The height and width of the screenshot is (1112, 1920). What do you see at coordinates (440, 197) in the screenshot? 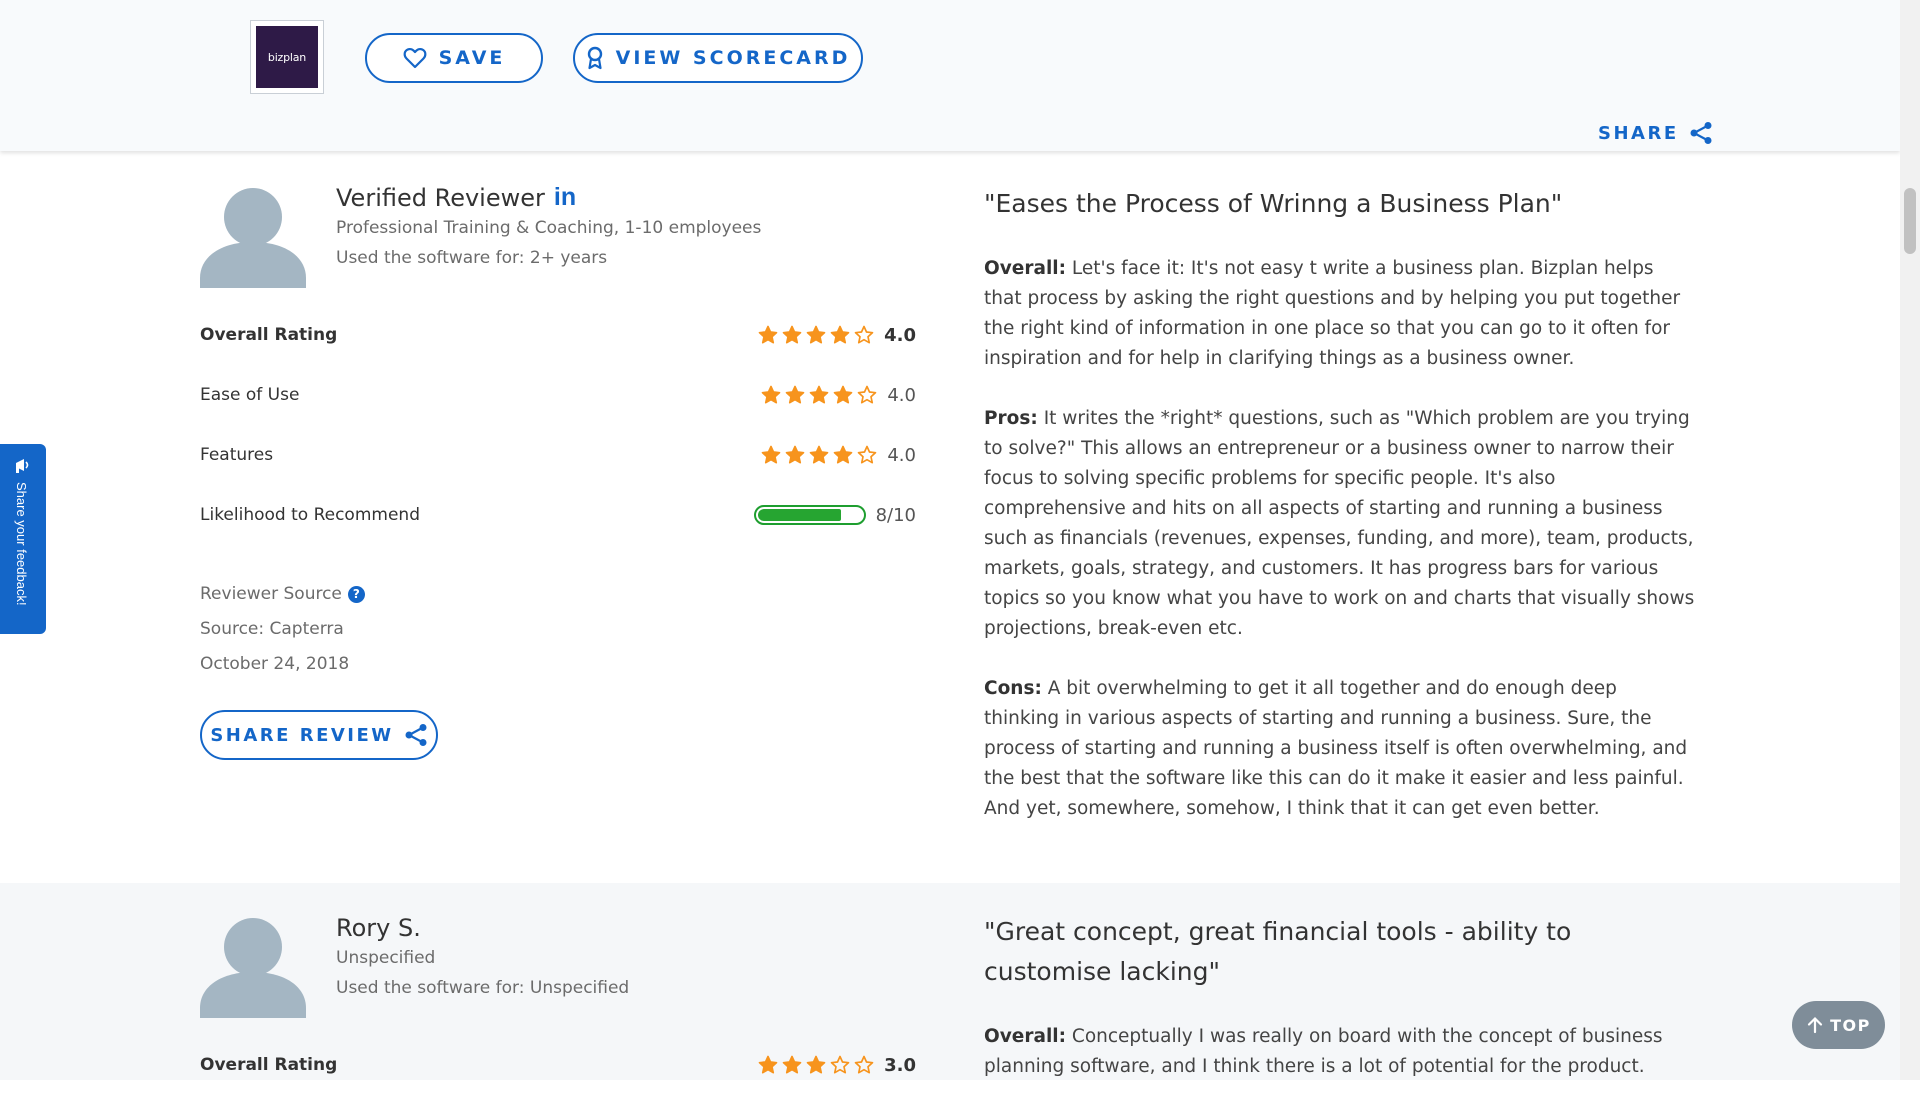
I see `reviewer-name-text: Verified Reviewer` at bounding box center [440, 197].